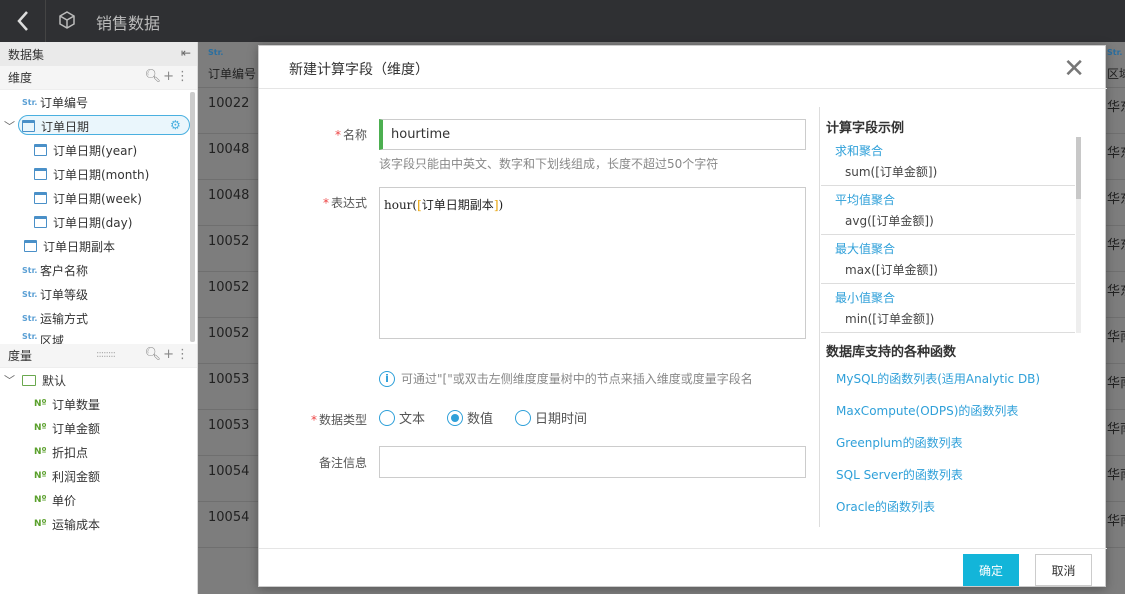 The image size is (1125, 594). I want to click on radio-text, so click(387, 417).